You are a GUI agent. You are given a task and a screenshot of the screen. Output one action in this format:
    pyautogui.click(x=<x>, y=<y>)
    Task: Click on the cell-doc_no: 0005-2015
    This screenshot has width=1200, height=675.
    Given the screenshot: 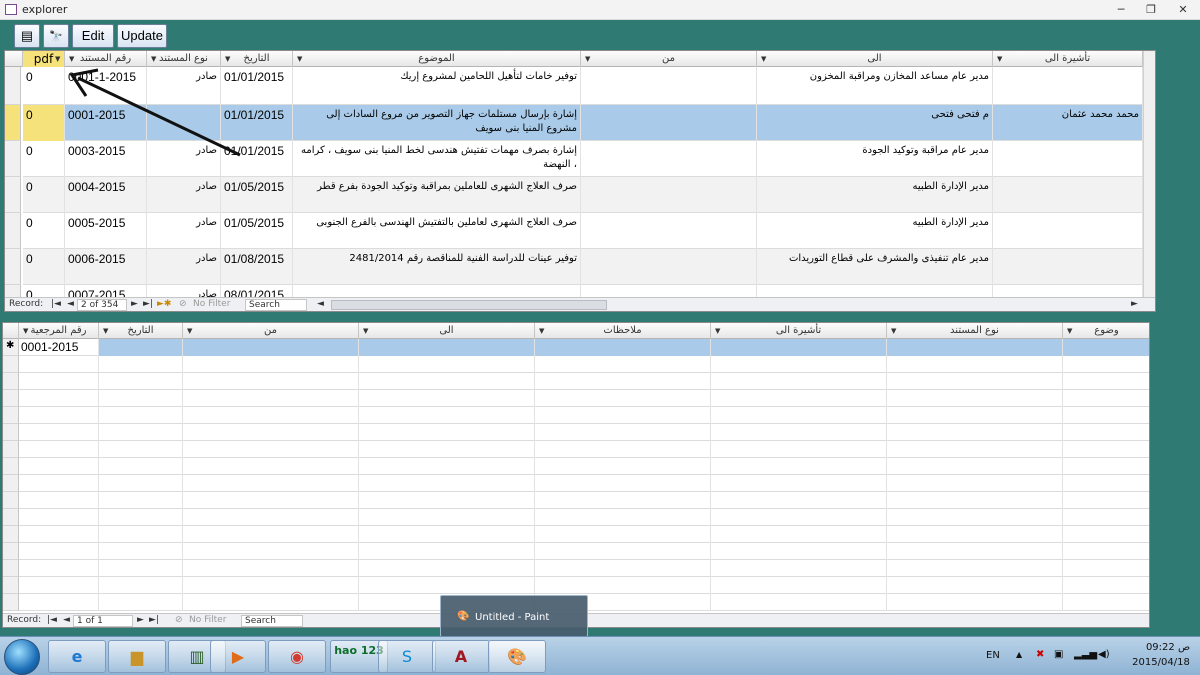 What is the action you would take?
    pyautogui.click(x=106, y=231)
    